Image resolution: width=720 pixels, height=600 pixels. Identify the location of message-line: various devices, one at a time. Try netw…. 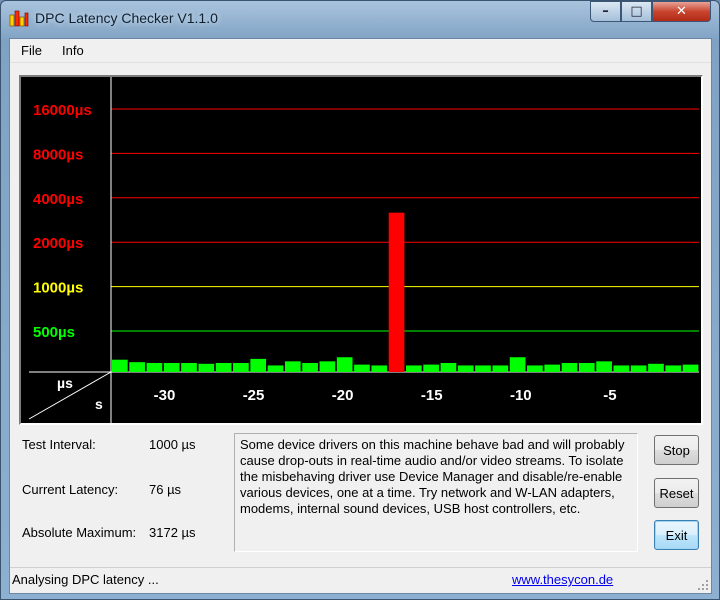
(427, 492).